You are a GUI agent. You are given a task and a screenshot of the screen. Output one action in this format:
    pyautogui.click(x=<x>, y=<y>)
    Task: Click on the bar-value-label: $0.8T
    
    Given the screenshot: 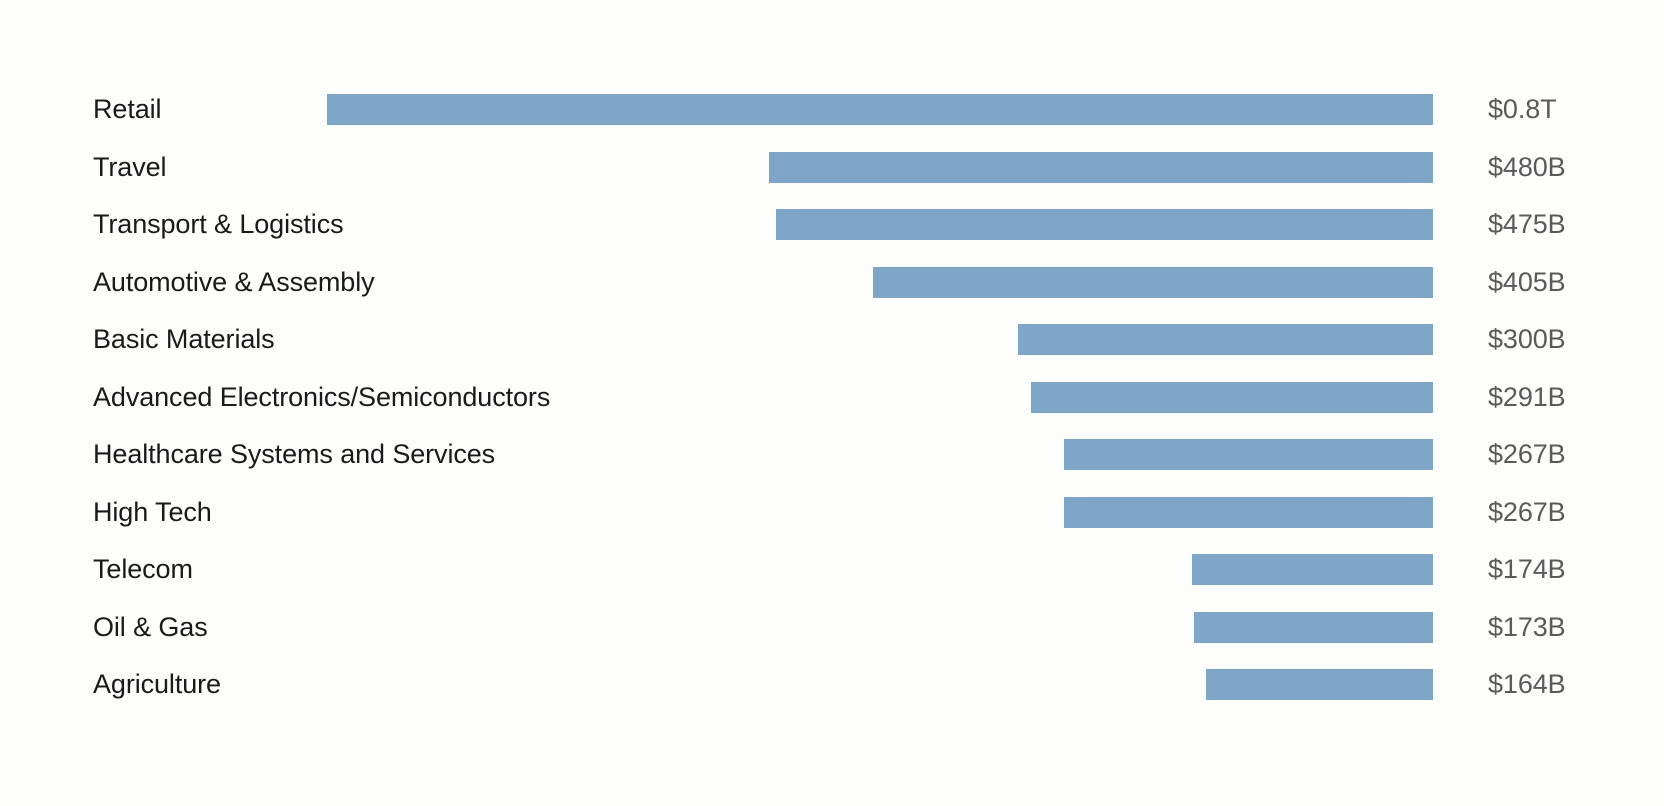 What is the action you would take?
    pyautogui.click(x=1522, y=109)
    